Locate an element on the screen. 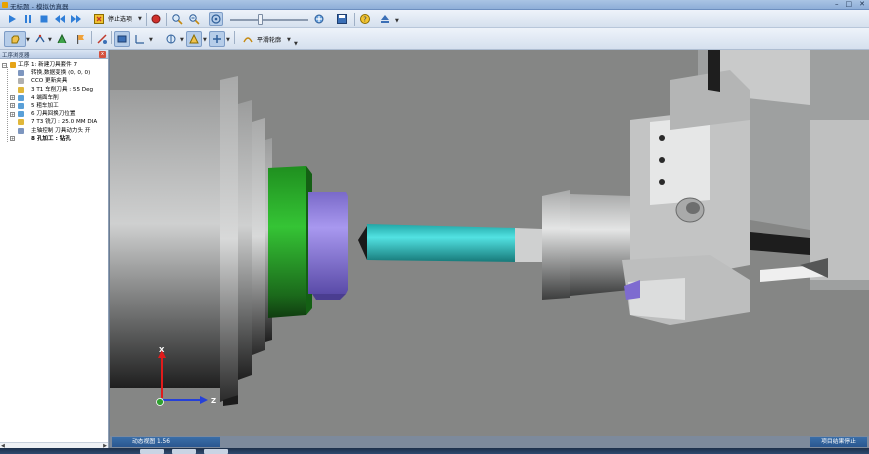 Image resolution: width=869 pixels, height=454 pixels. rewind-button is located at coordinates (60, 19).